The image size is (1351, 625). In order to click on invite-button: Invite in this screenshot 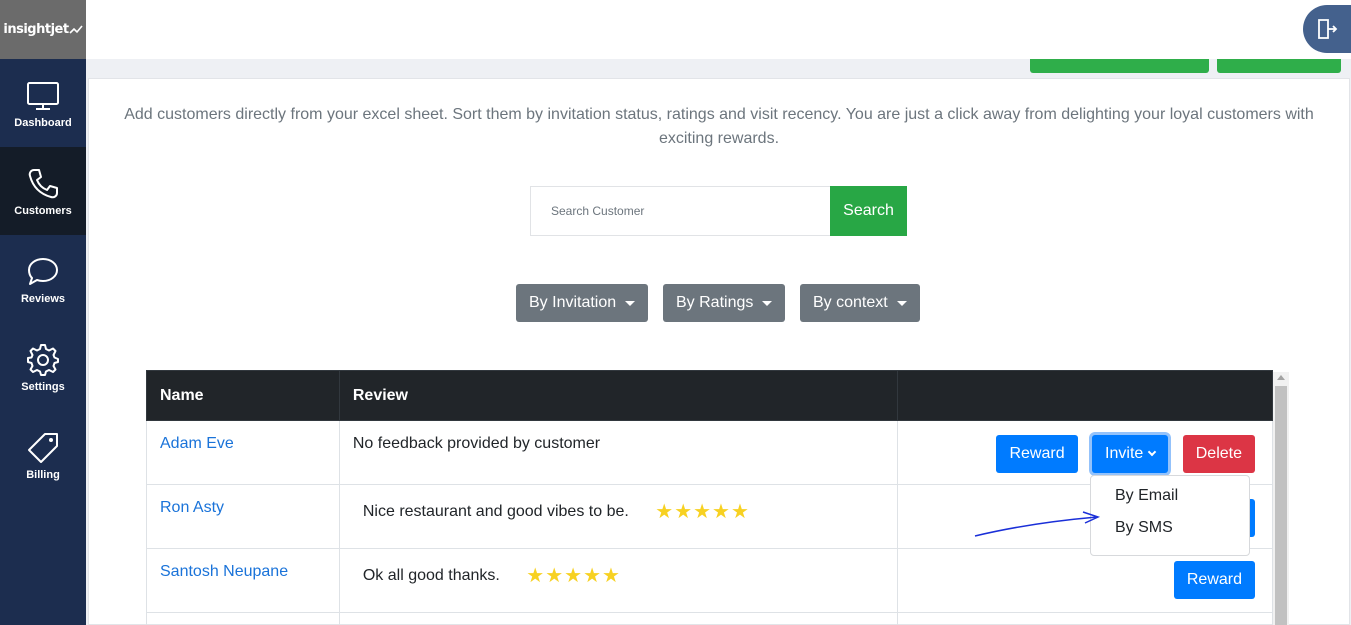, I will do `click(1130, 454)`.